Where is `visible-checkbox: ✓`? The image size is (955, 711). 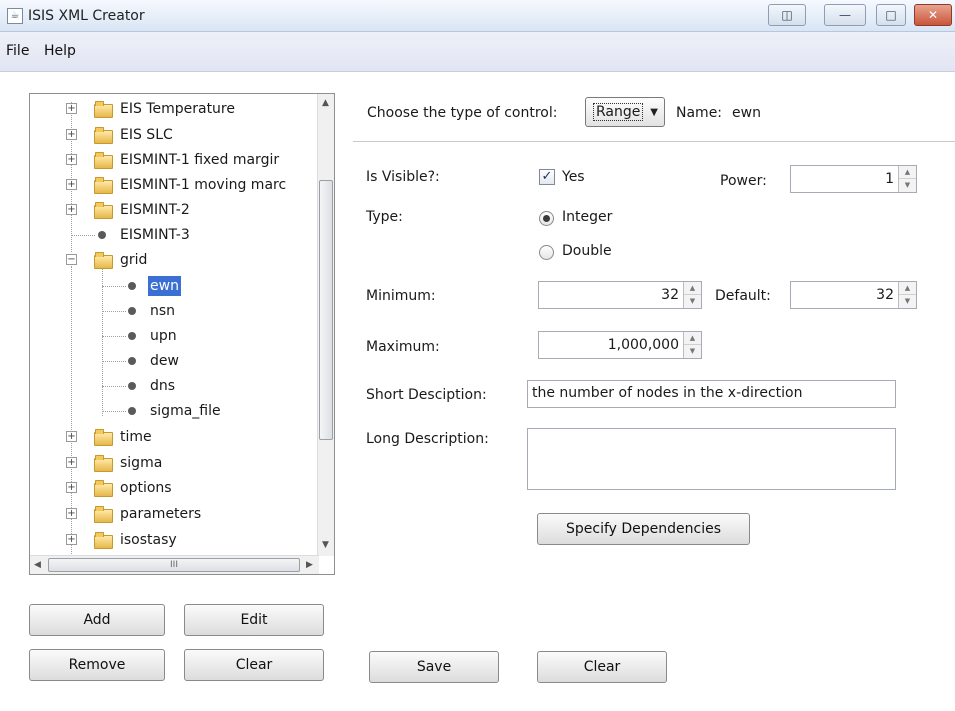
visible-checkbox: ✓ is located at coordinates (547, 177).